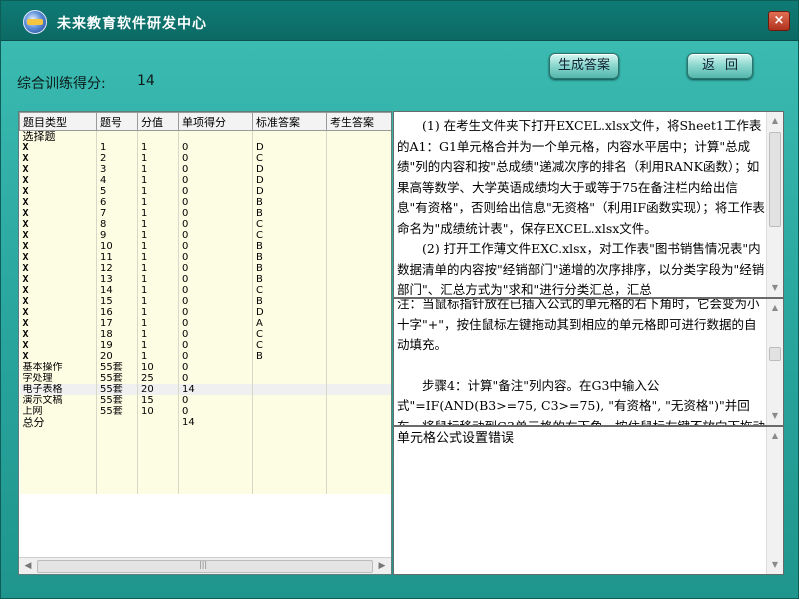  What do you see at coordinates (205, 378) in the screenshot?
I see `table-row: 字处理 55套 25 0` at bounding box center [205, 378].